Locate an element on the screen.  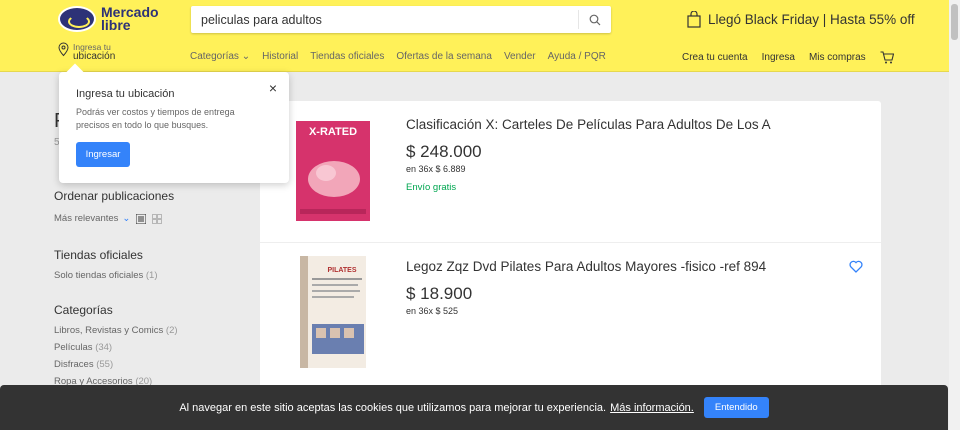
category-item: Libros, Revistas y Comics (2) is located at coordinates (116, 330).